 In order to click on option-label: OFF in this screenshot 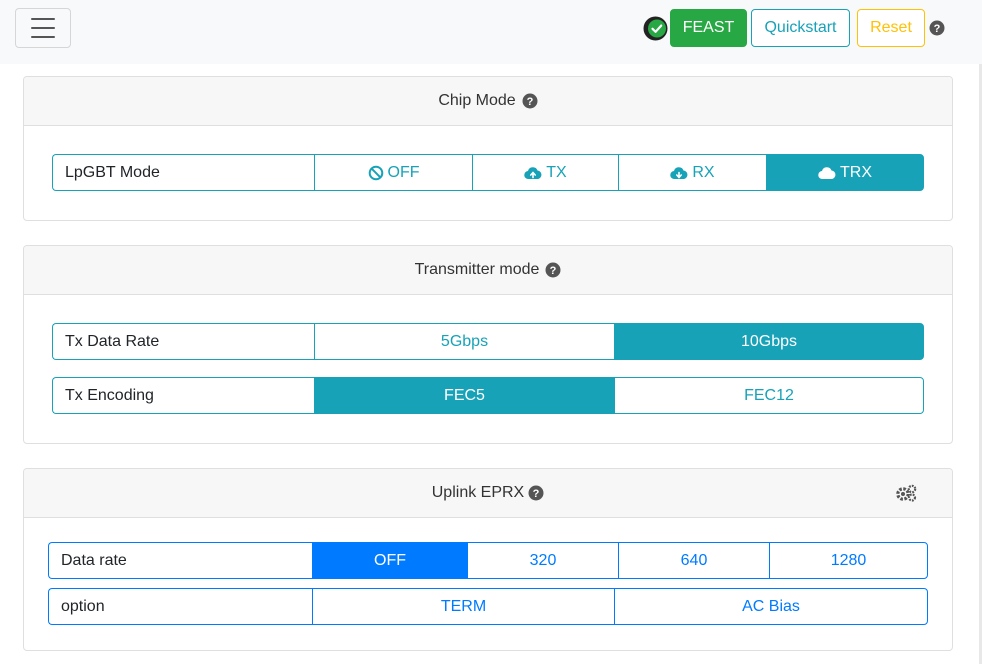, I will do `click(403, 172)`.